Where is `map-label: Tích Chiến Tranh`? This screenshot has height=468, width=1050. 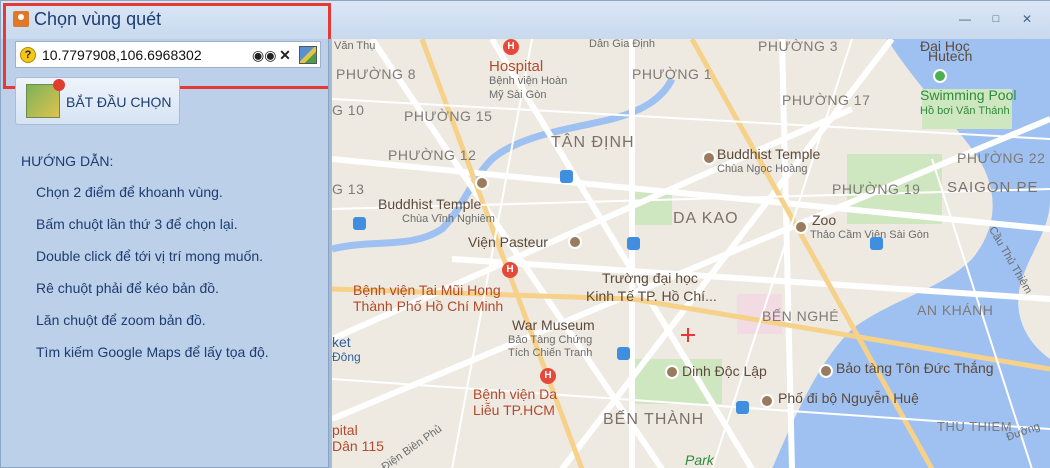 map-label: Tích Chiến Tranh is located at coordinates (550, 353).